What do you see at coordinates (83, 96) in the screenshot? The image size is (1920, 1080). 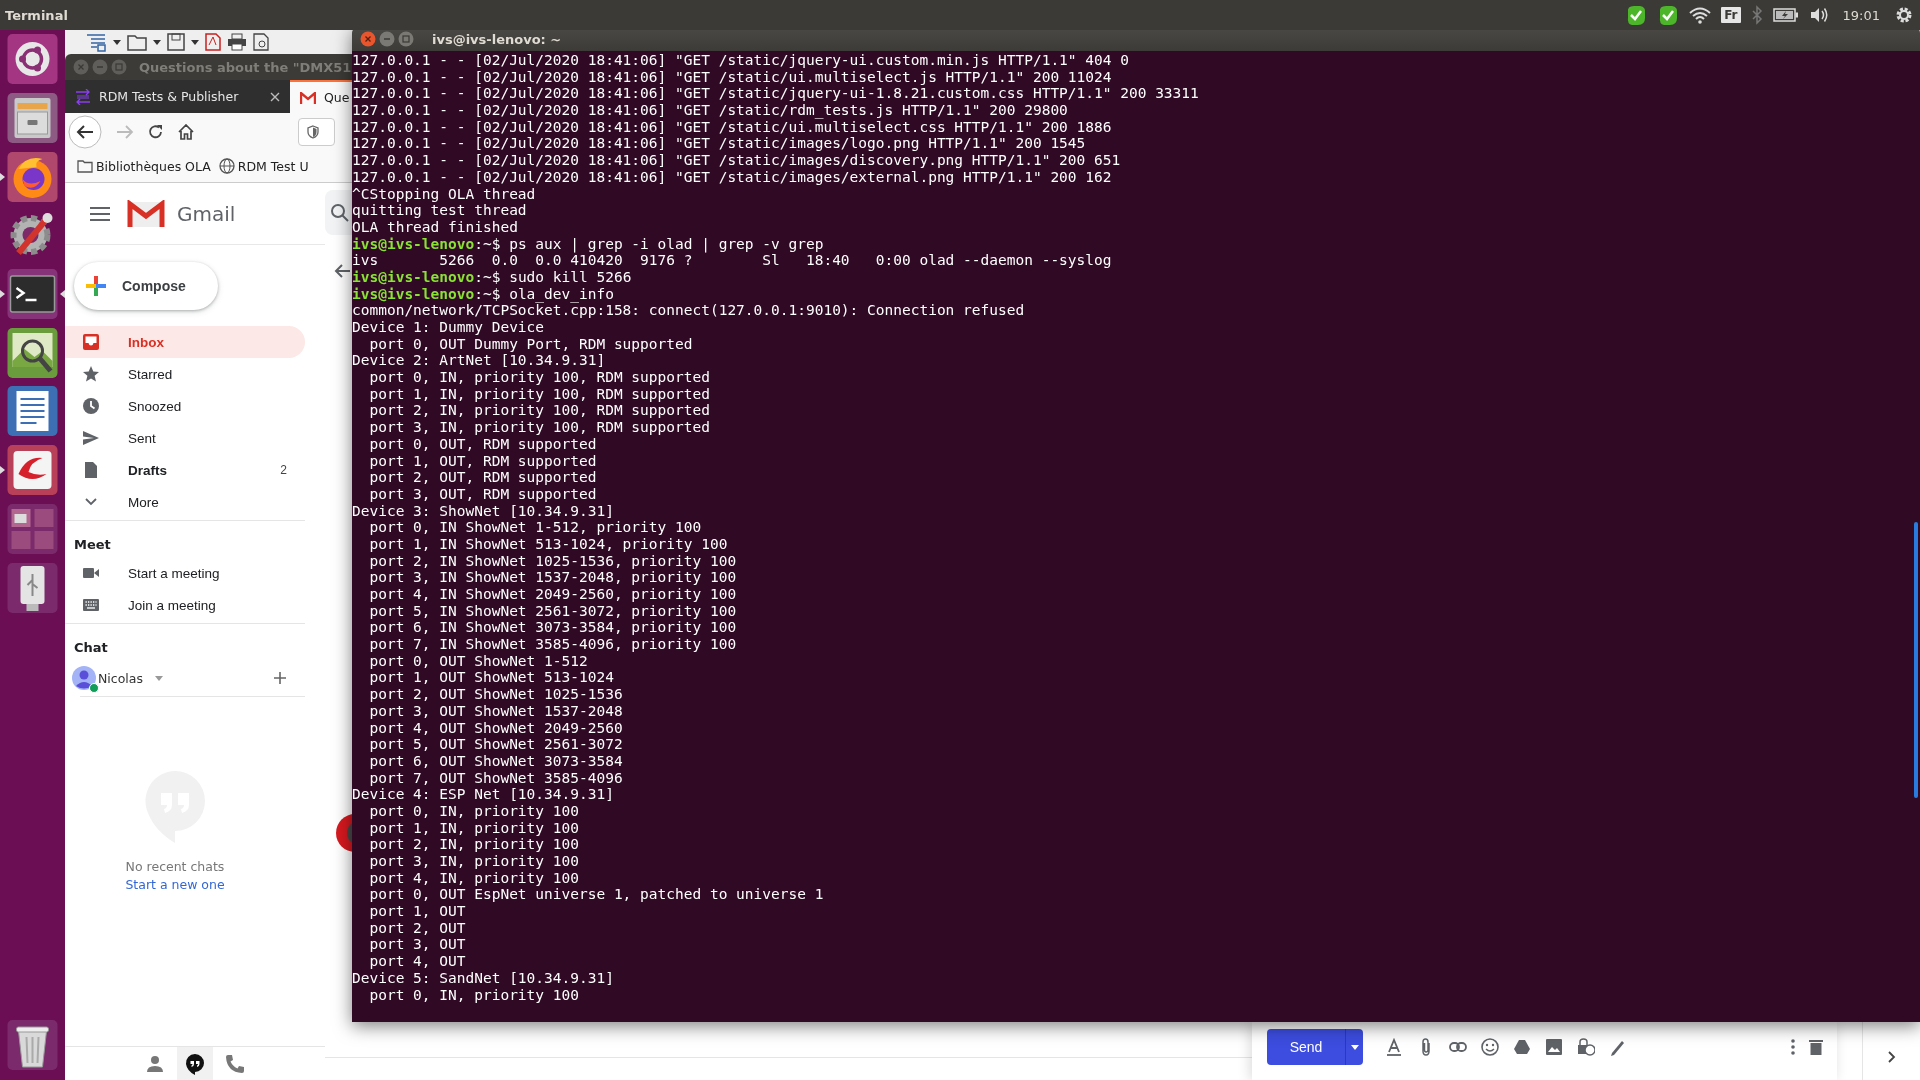 I see `rdm-logo-icon` at bounding box center [83, 96].